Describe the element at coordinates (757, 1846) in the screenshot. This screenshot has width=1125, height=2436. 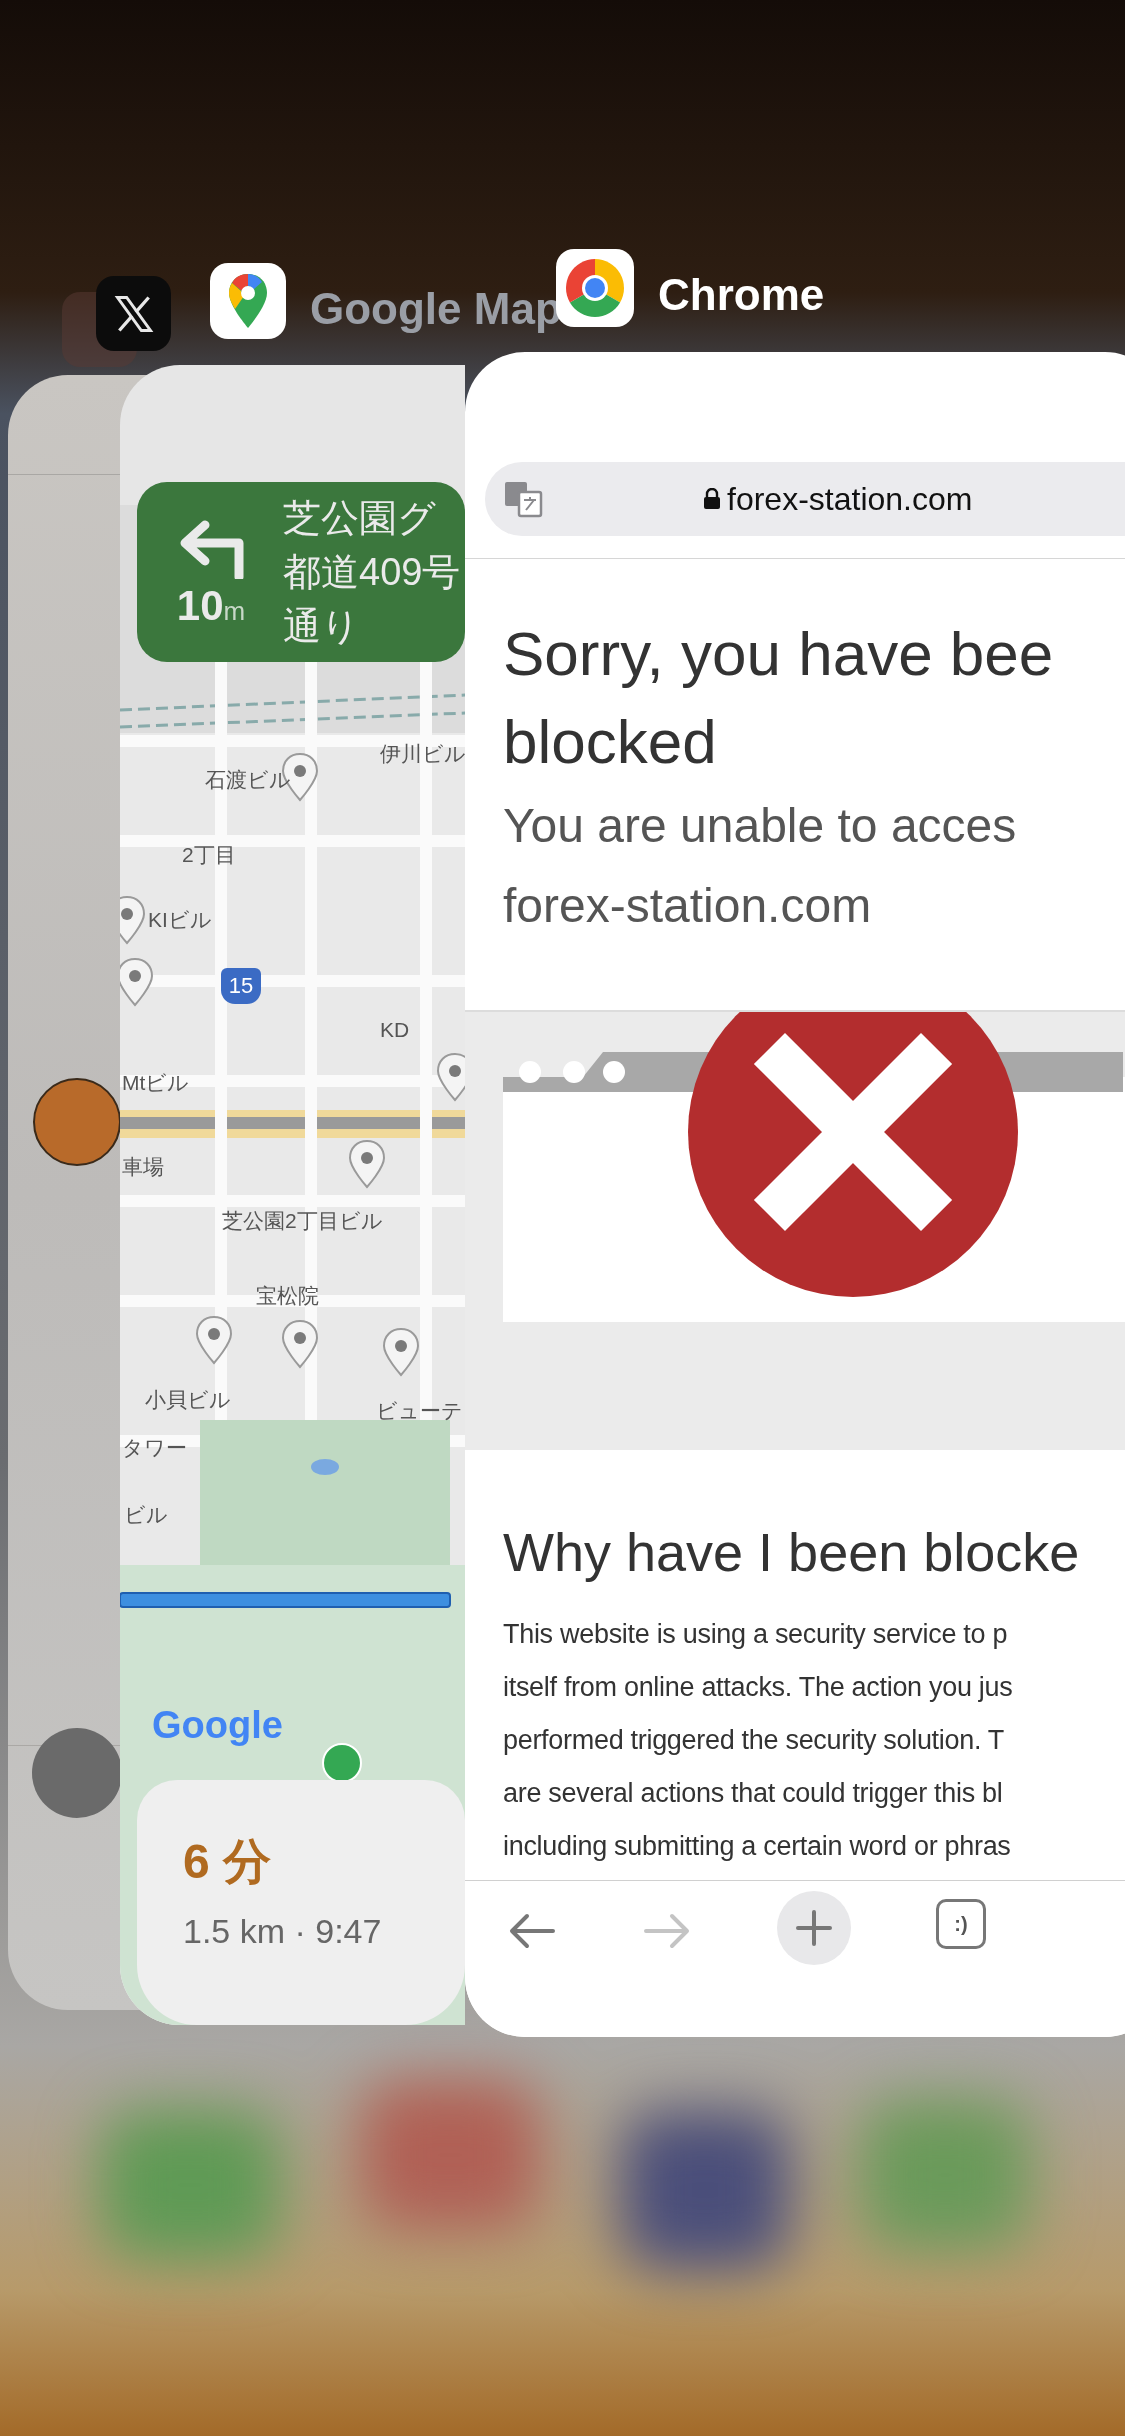
I see `paragraph-line: including submitting a certain word or phras` at that location.